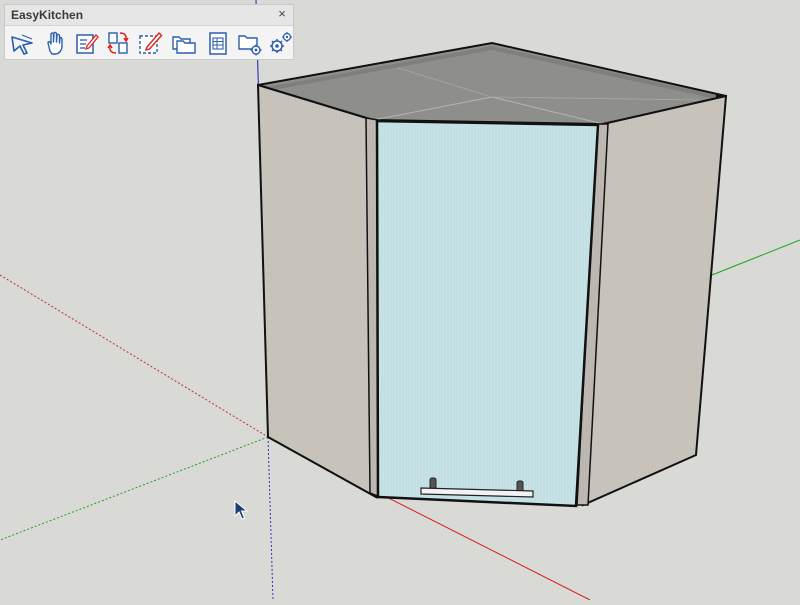 The image size is (800, 605). Describe the element at coordinates (218, 43) in the screenshot. I see `table-sheet-icon` at that location.